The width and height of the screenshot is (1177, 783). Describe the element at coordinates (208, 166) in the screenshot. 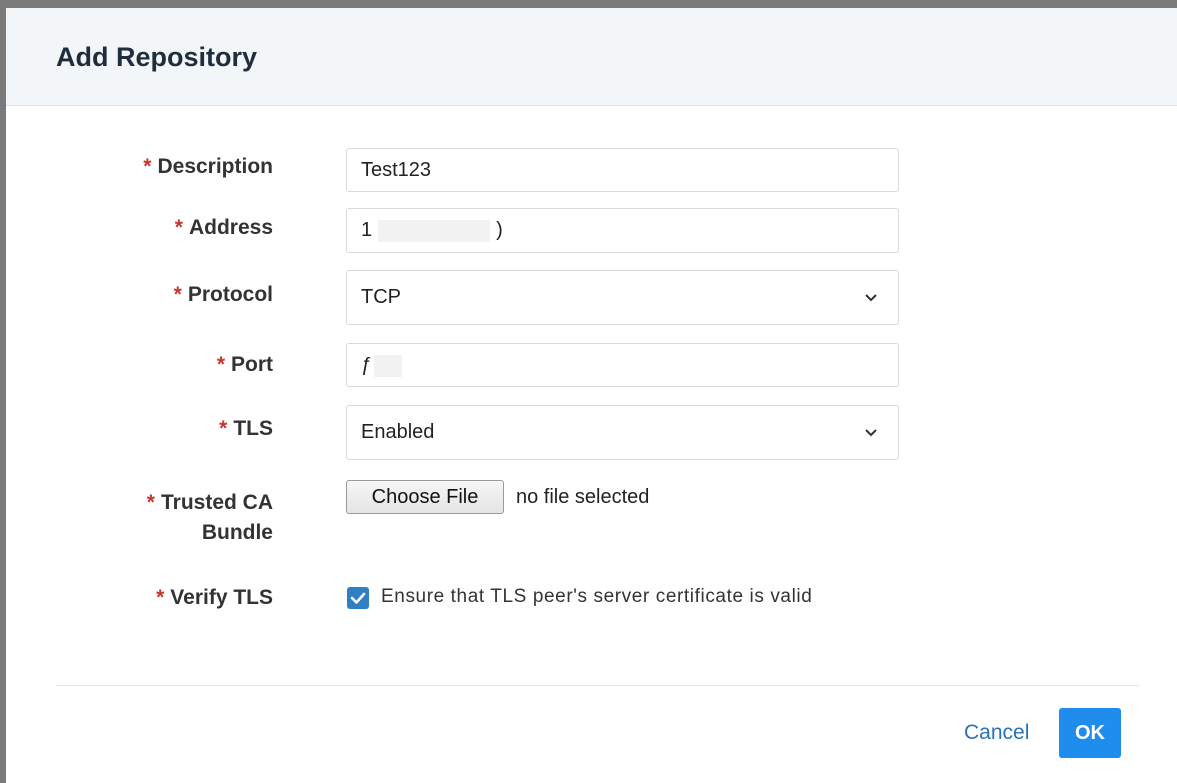

I see `description-label: * Description` at that location.